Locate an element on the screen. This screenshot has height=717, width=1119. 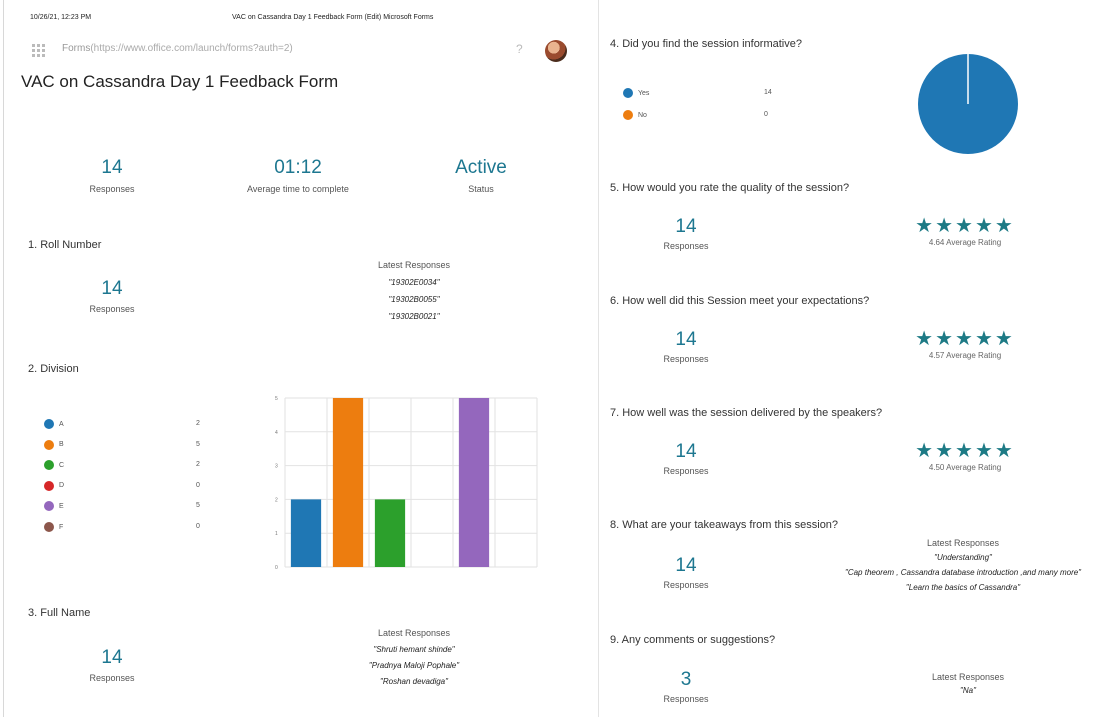
q8-count-label: Responses is located at coordinates (686, 585).